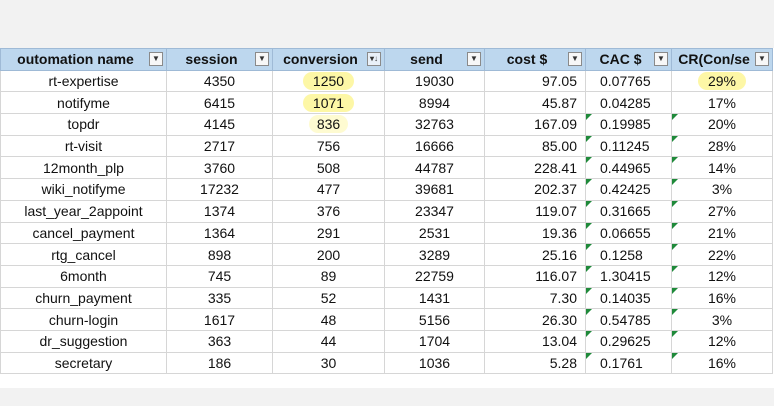  What do you see at coordinates (535, 319) in the screenshot?
I see `cell-cost: 26.30` at bounding box center [535, 319].